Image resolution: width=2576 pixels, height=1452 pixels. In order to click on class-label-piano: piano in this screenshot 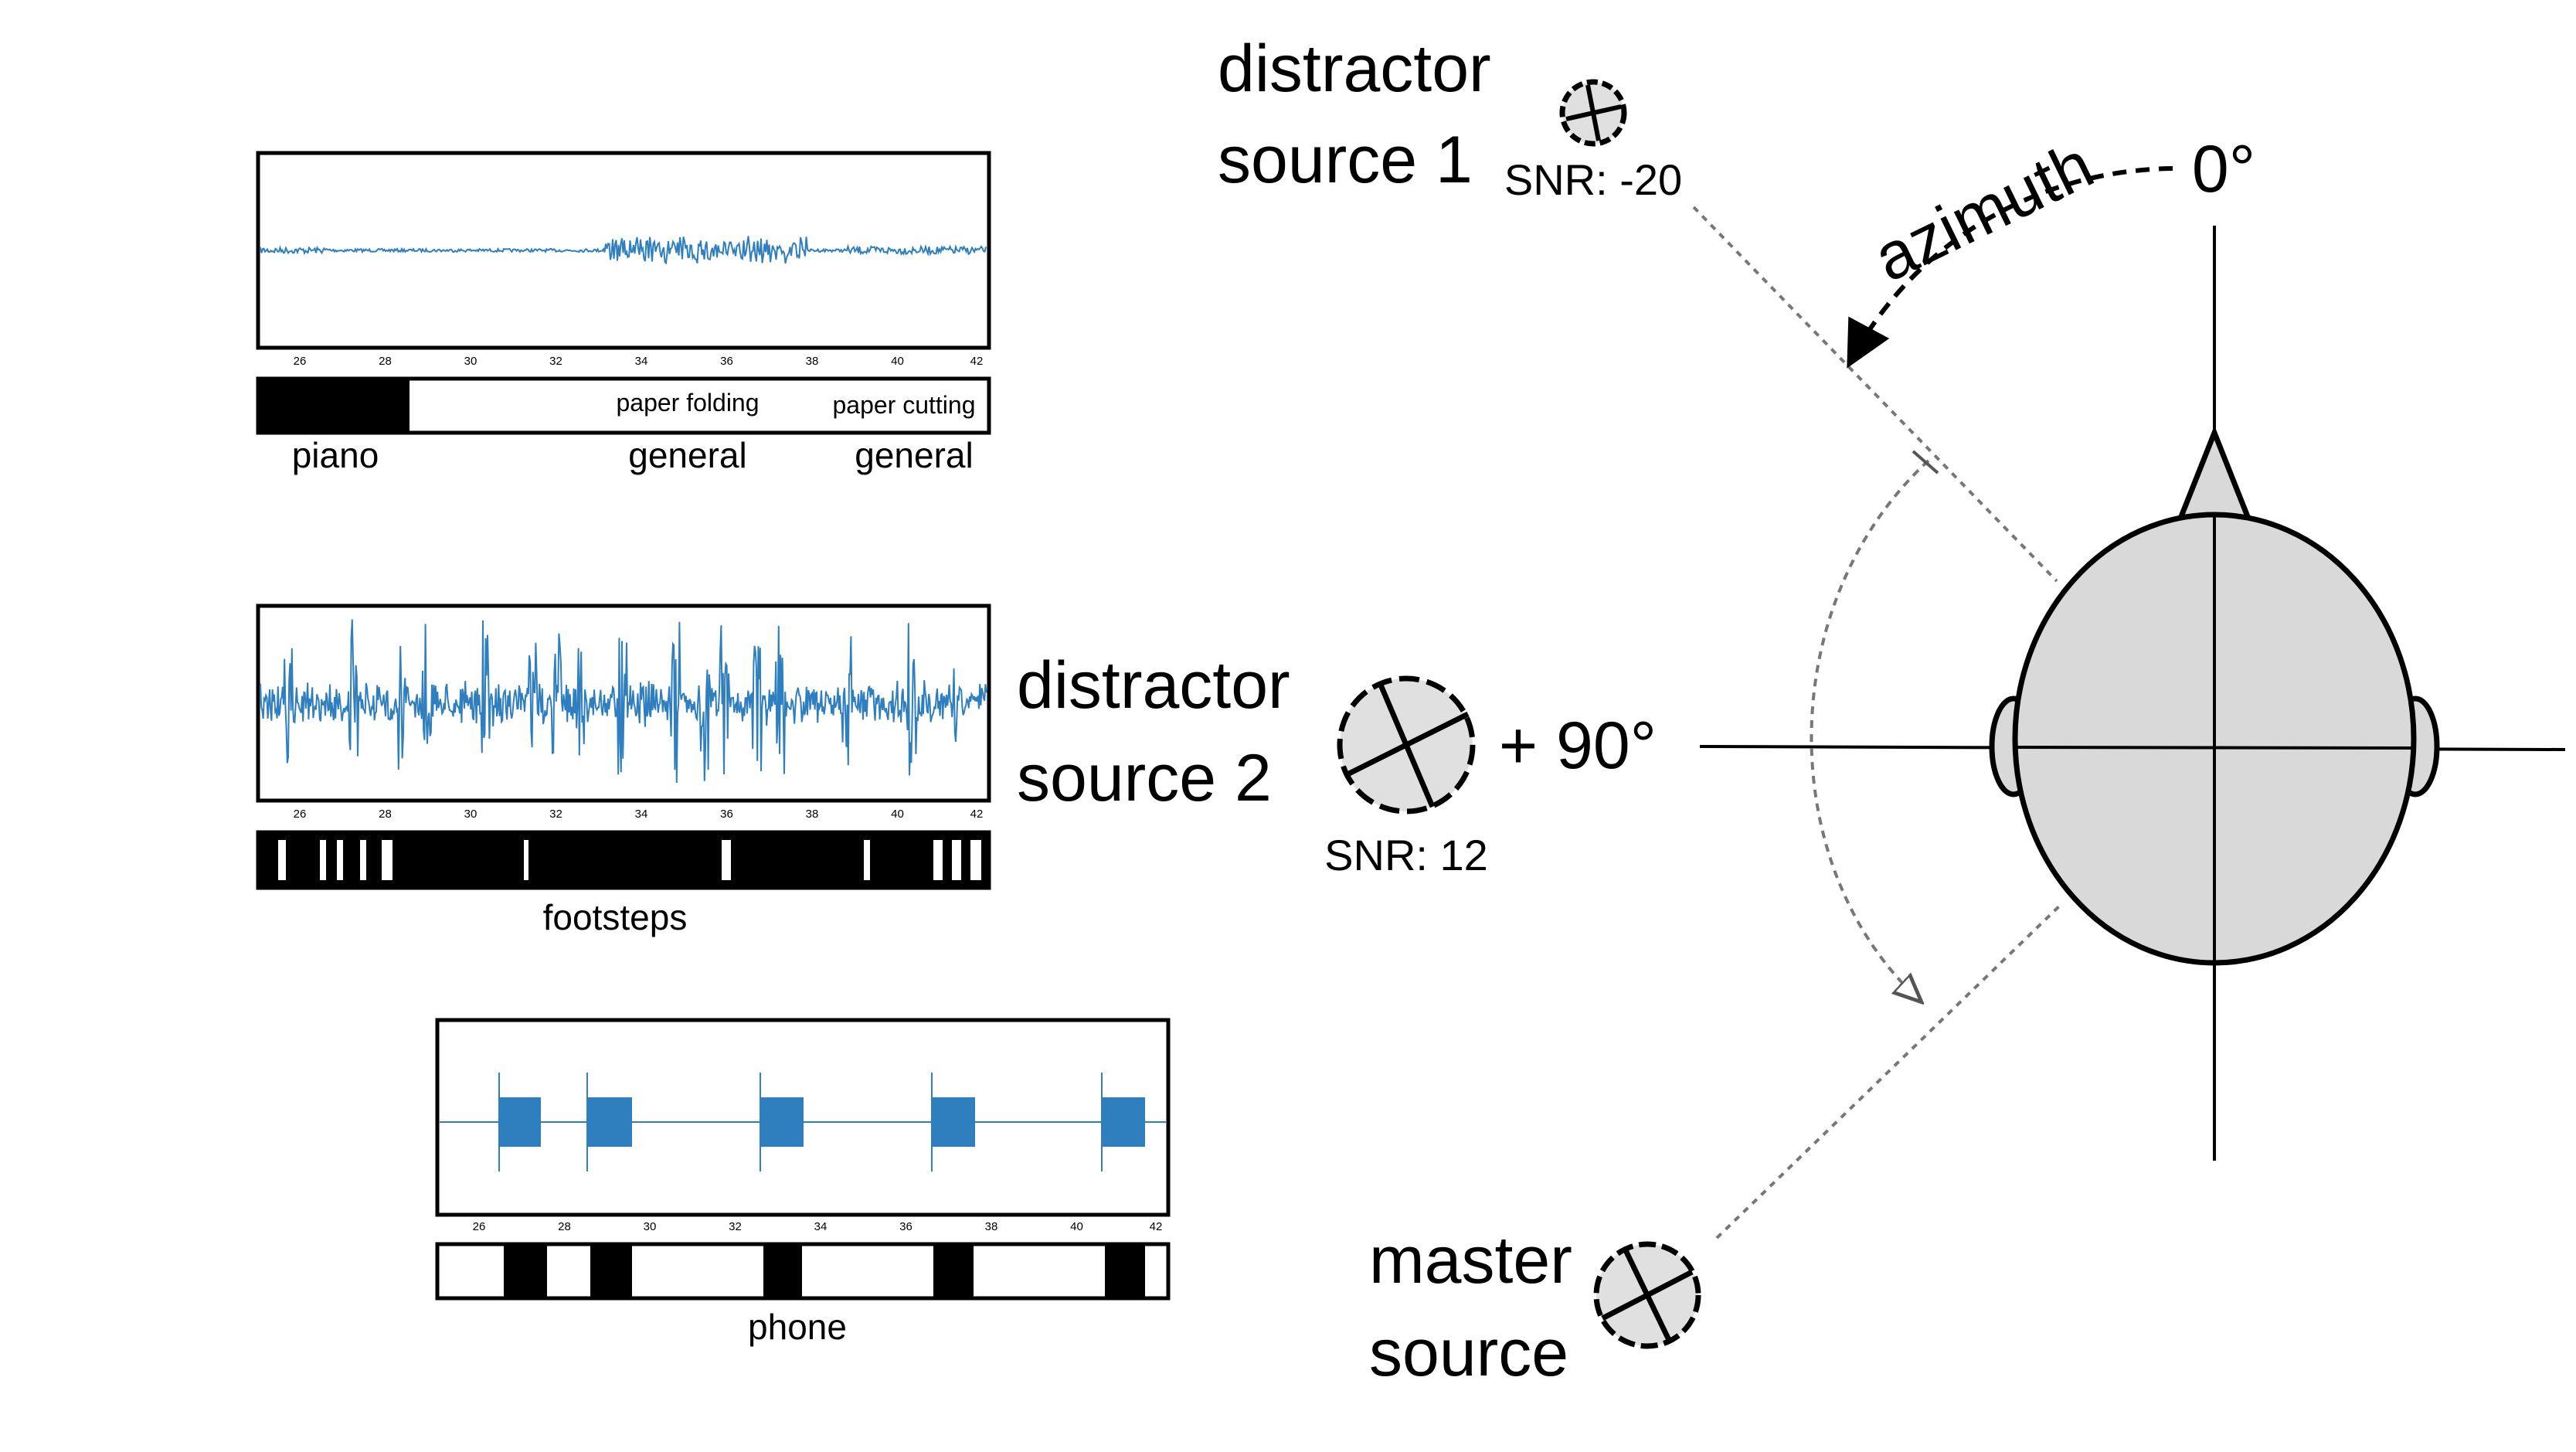, I will do `click(335, 455)`.